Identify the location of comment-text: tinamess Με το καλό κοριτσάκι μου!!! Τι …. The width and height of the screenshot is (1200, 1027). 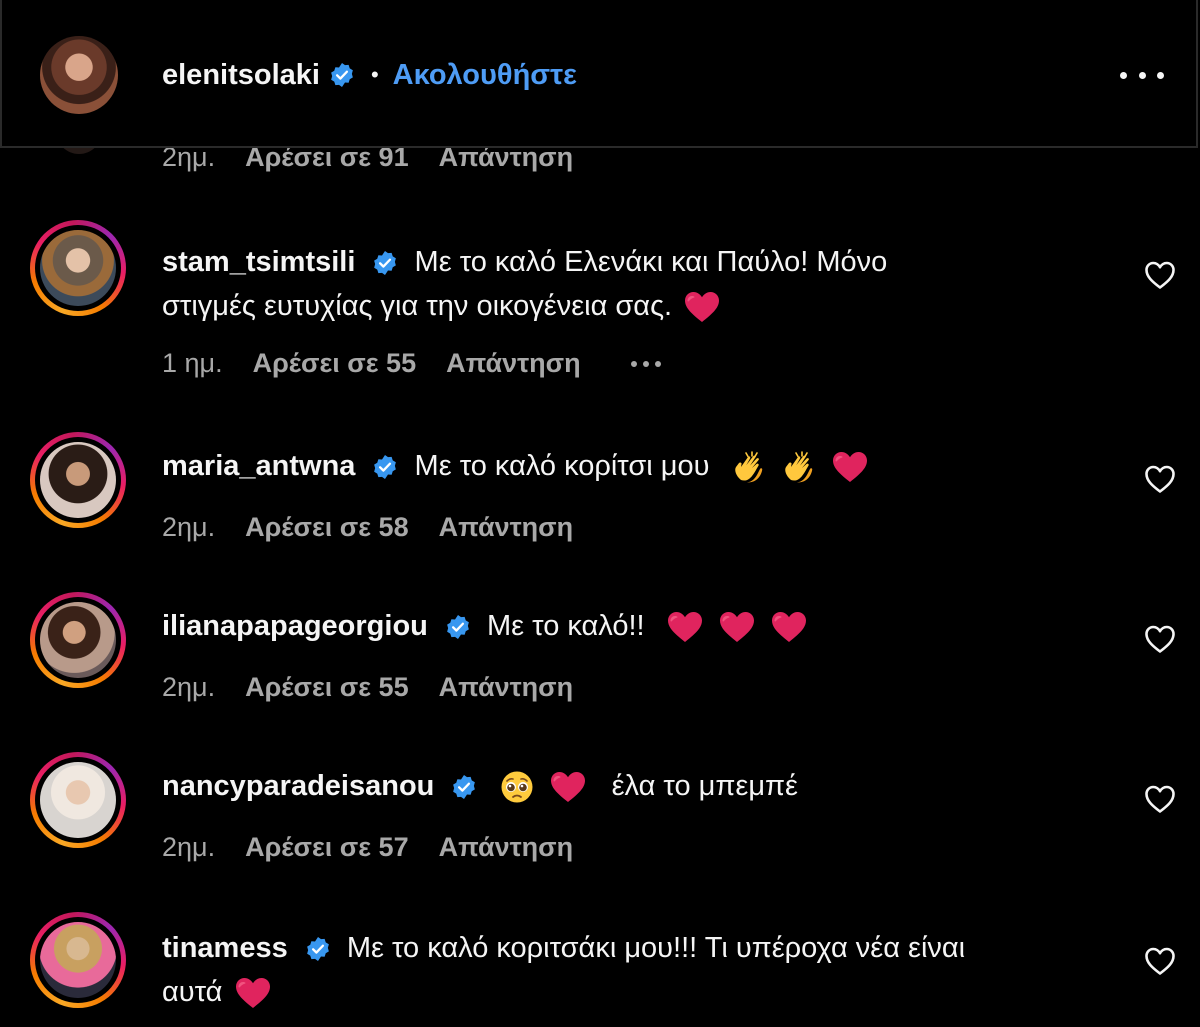
(612, 970).